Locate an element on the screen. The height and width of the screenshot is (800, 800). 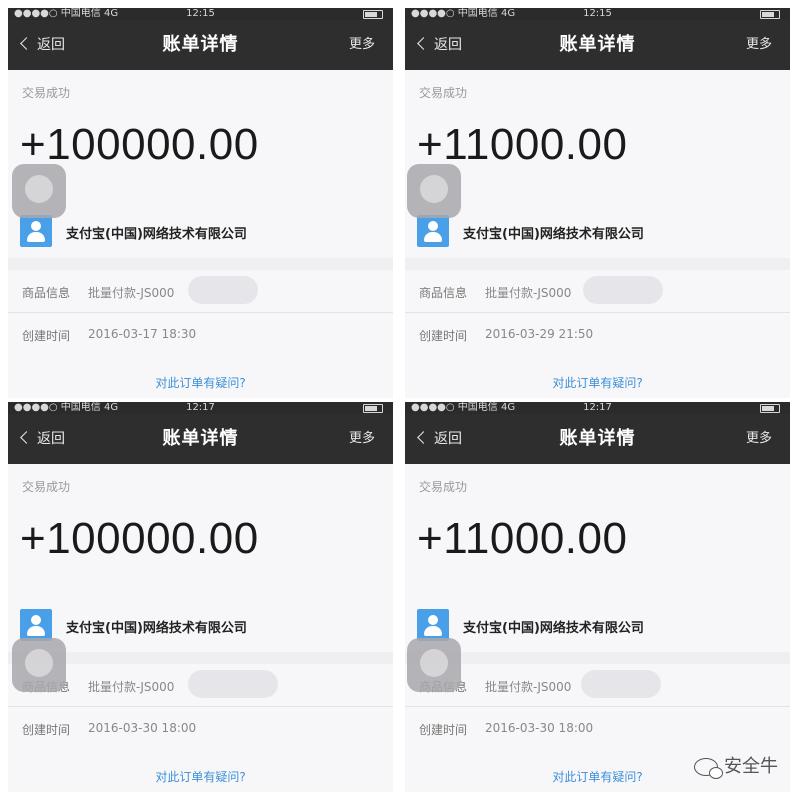
created-time-value: 2016-03-29 21:50 is located at coordinates (539, 334).